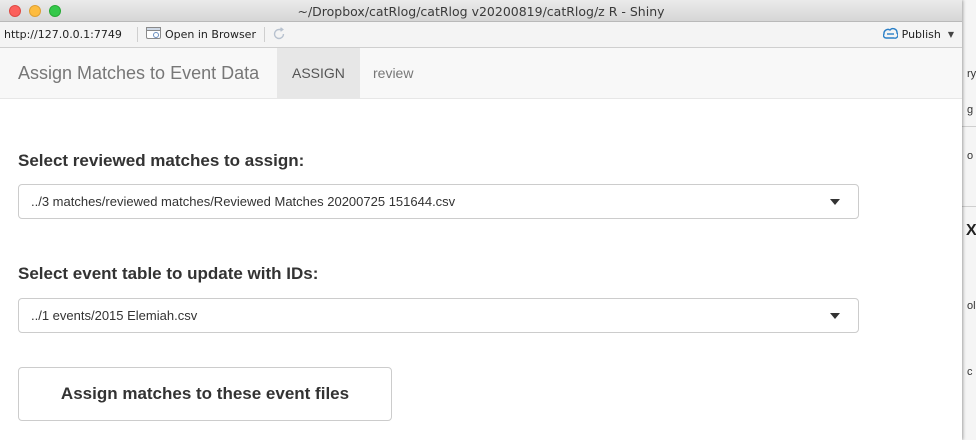 Image resolution: width=976 pixels, height=440 pixels. Describe the element at coordinates (971, 74) in the screenshot. I see `background-window-text: ry` at that location.